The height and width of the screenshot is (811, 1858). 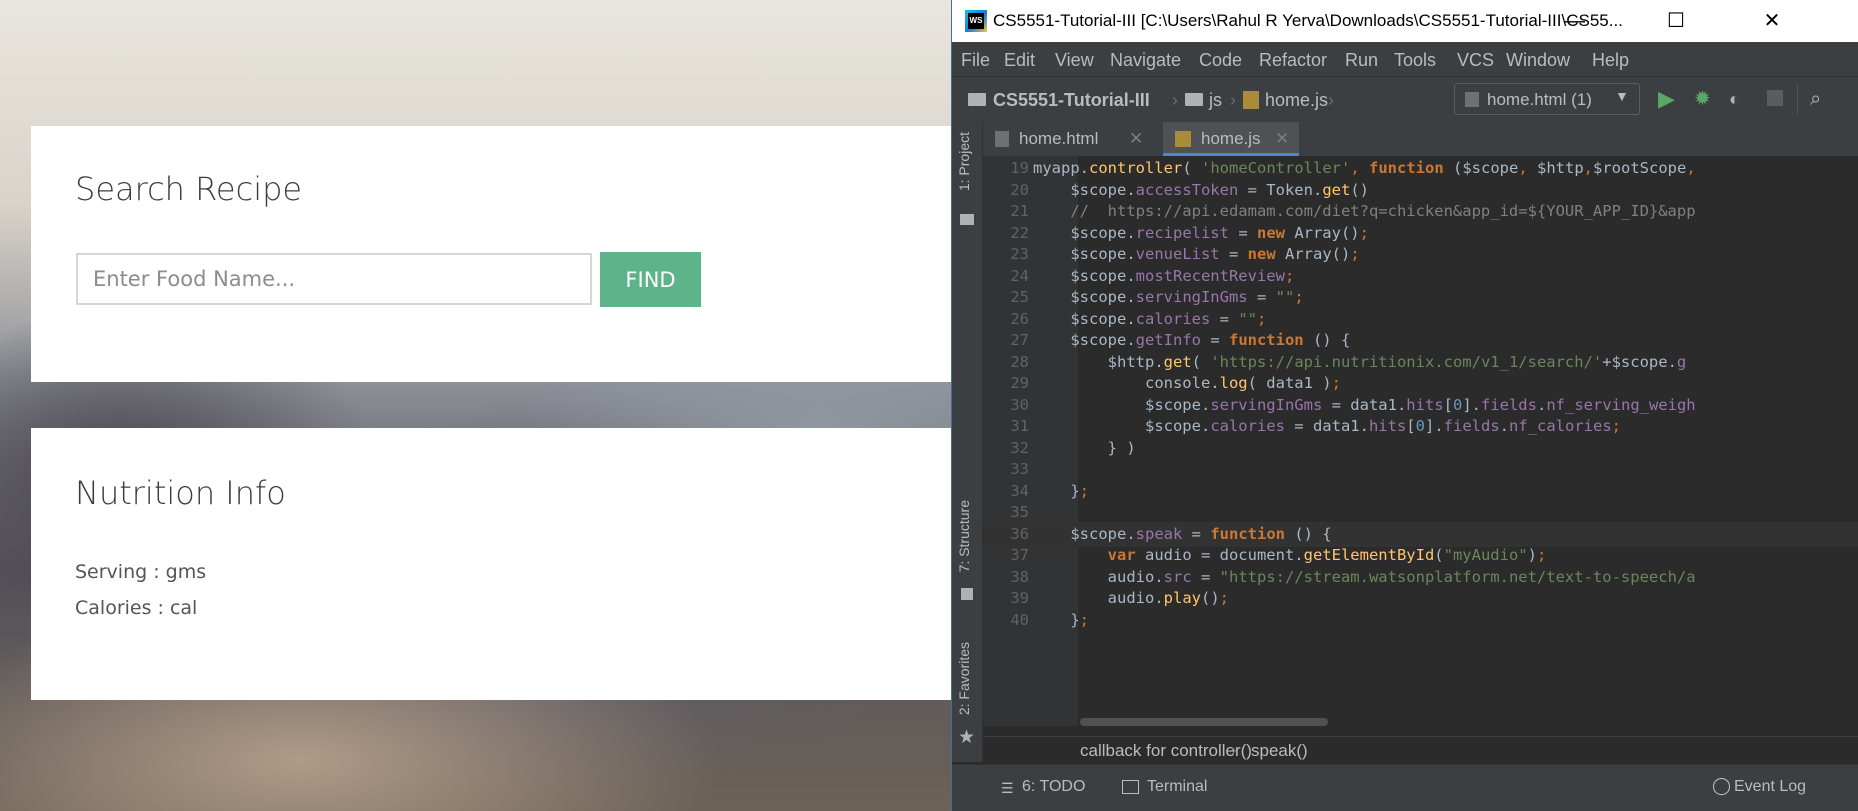 I want to click on event-log-tab: Event Log, so click(x=1770, y=787).